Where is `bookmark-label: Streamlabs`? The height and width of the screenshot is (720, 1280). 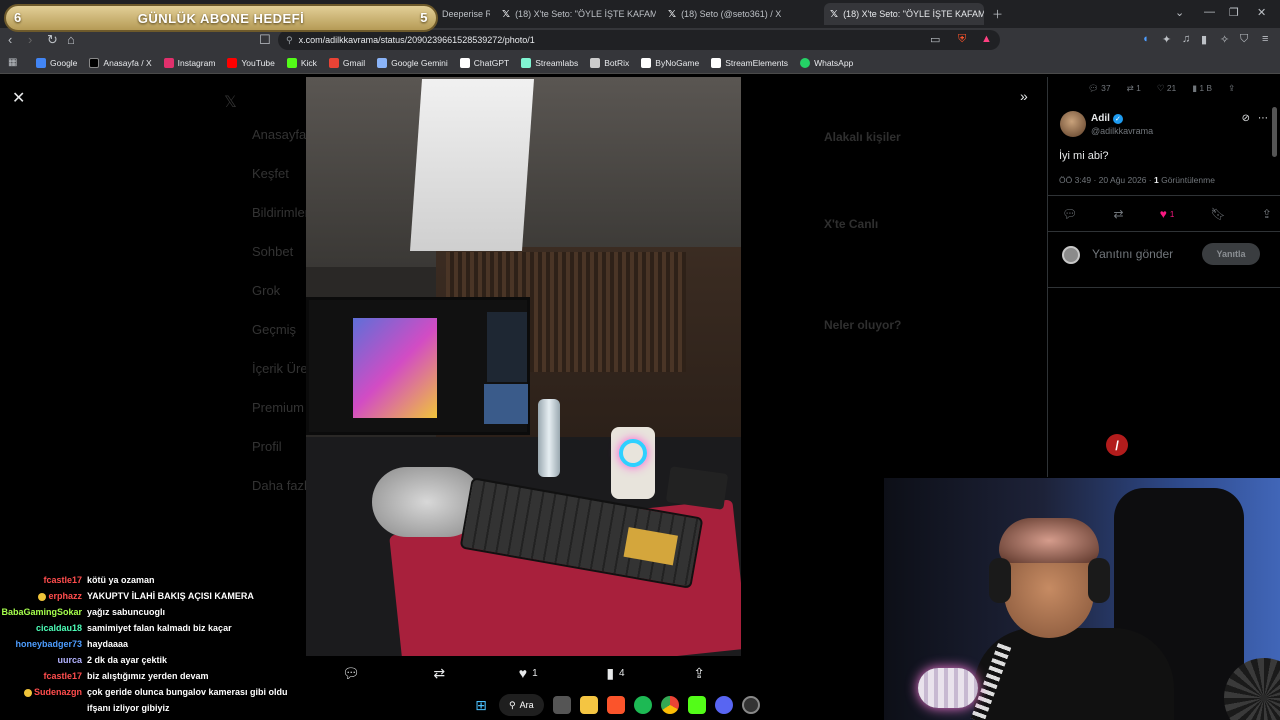
bookmark-label: Streamlabs is located at coordinates (557, 62).